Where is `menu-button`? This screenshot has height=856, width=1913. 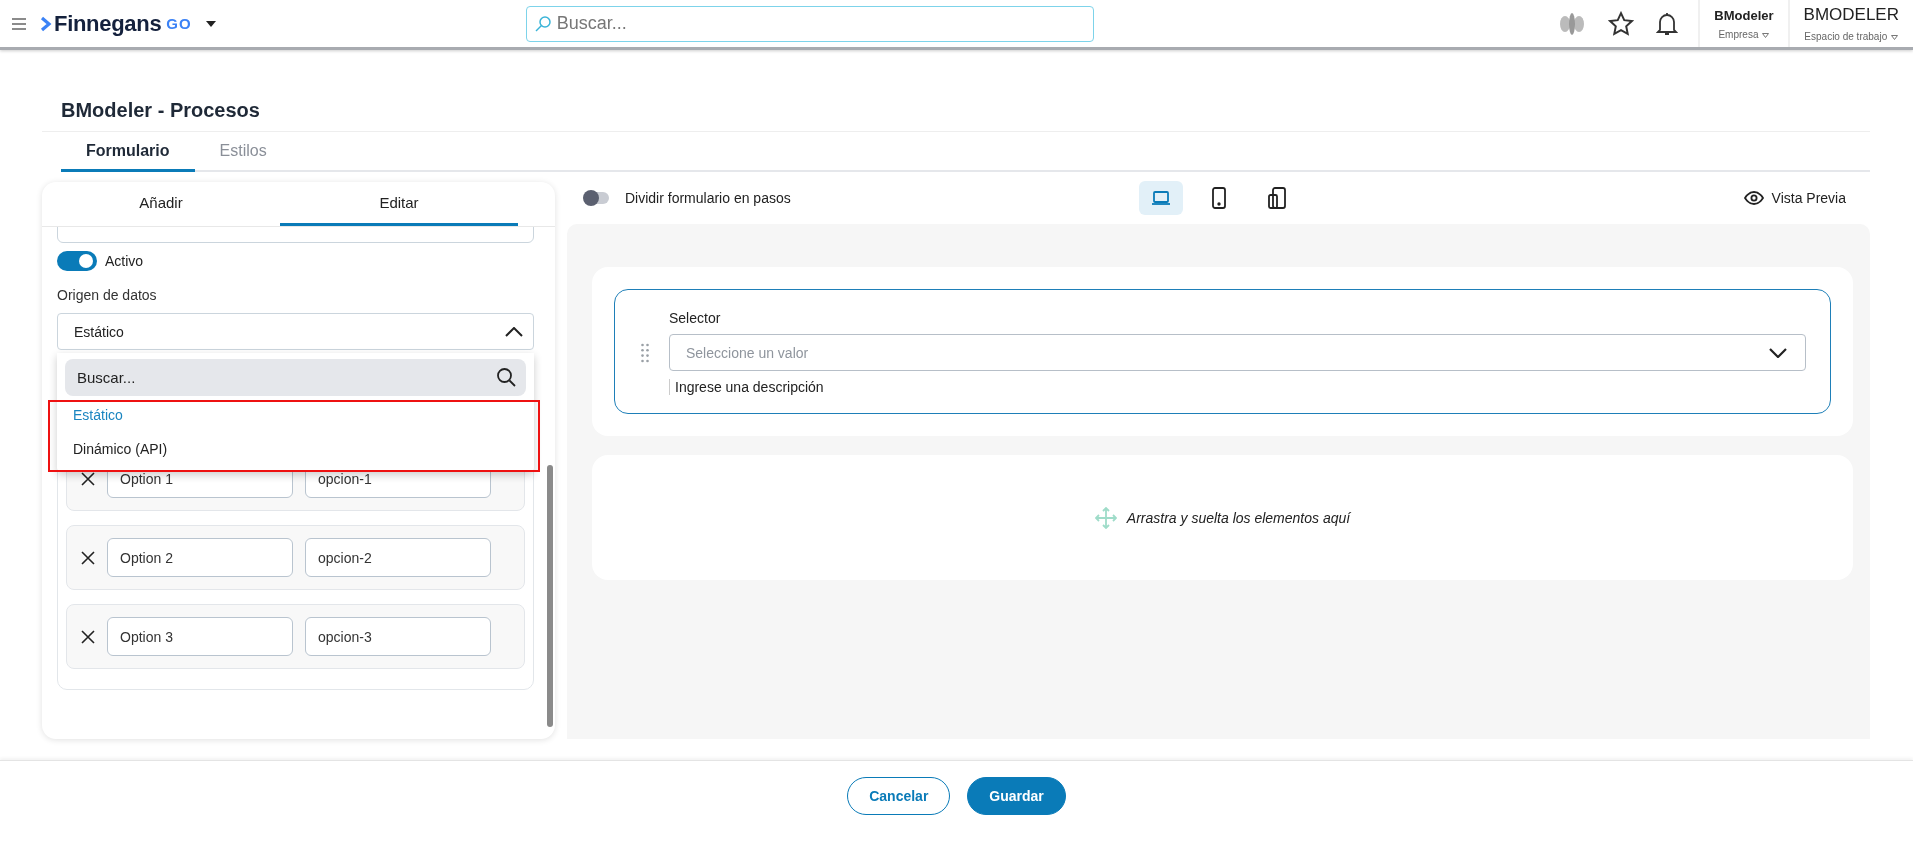
menu-button is located at coordinates (19, 23).